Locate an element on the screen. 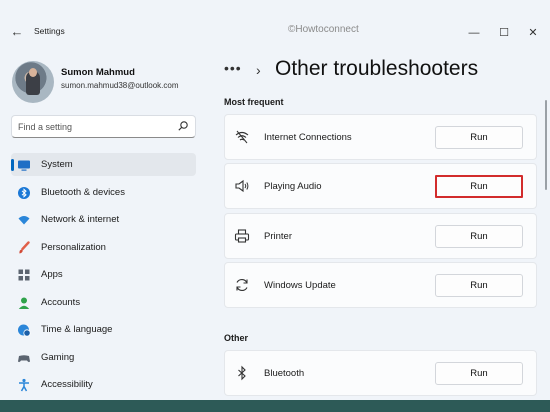  sidebar-item-label: Time & language is located at coordinates (77, 329).